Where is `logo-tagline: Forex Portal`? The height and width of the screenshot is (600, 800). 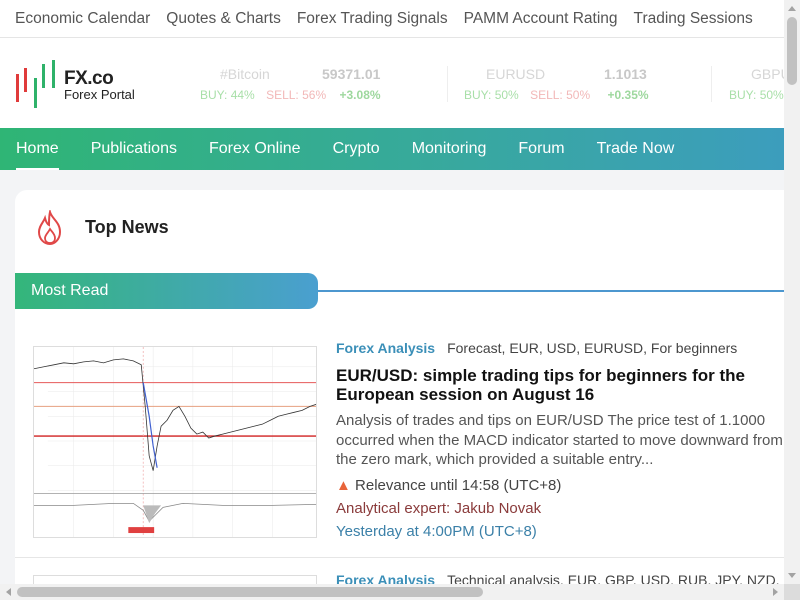
logo-tagline: Forex Portal is located at coordinates (99, 94).